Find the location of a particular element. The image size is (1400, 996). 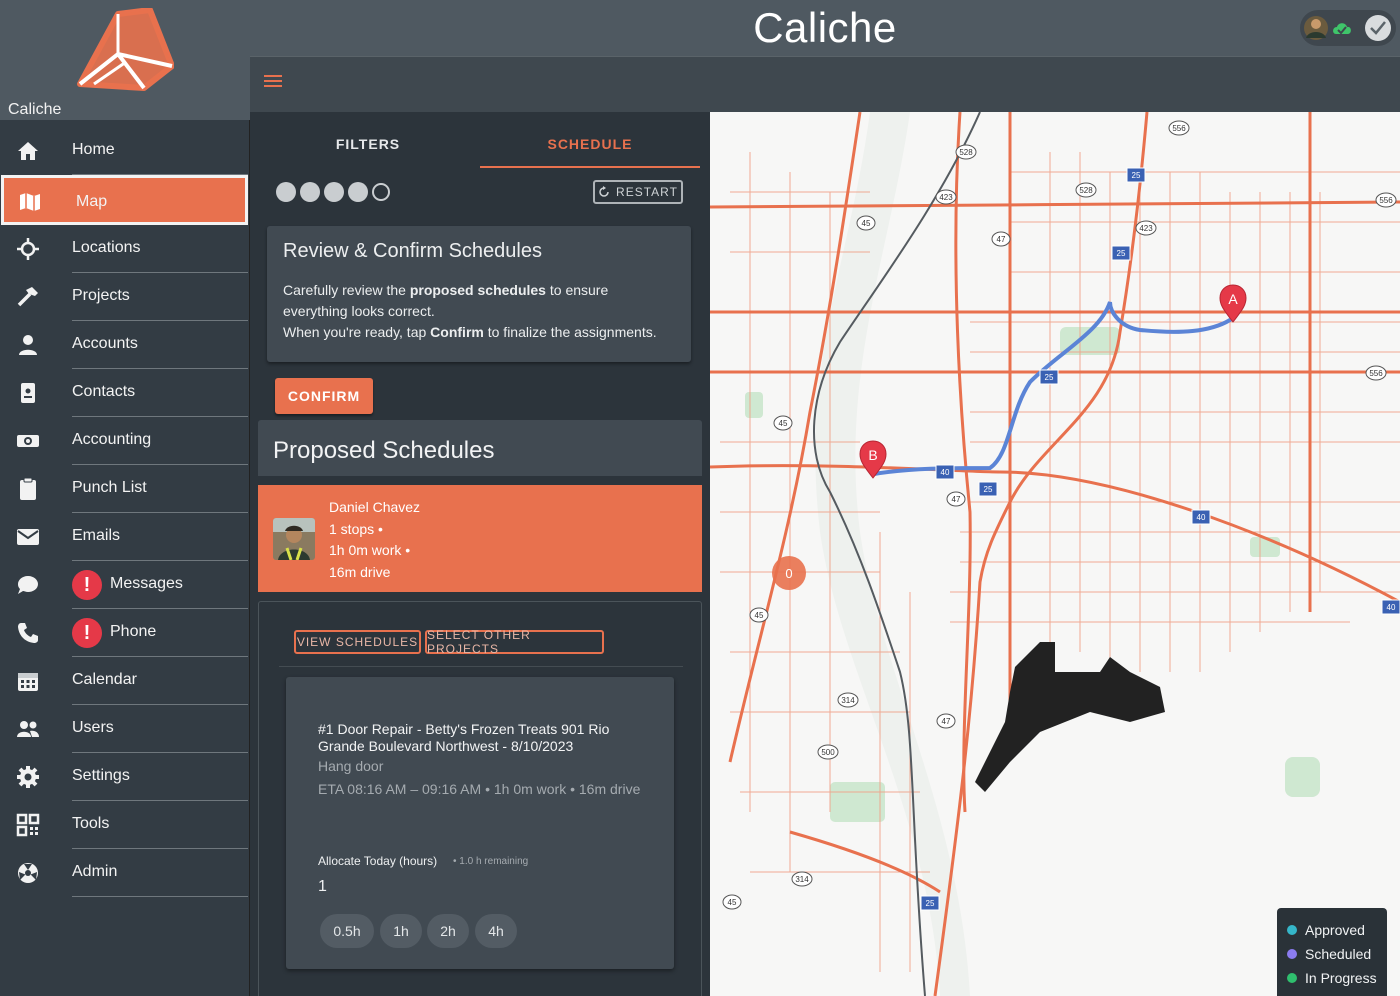

step-dot-current is located at coordinates (381, 192).